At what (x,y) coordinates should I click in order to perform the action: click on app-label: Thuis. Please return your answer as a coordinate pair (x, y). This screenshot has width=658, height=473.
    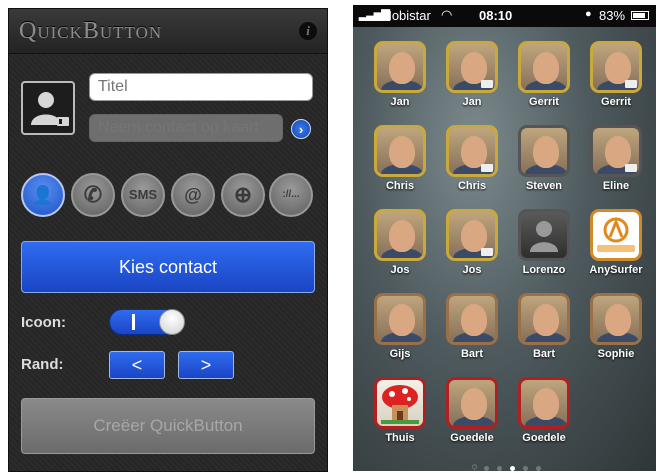
    Looking at the image, I should click on (400, 438).